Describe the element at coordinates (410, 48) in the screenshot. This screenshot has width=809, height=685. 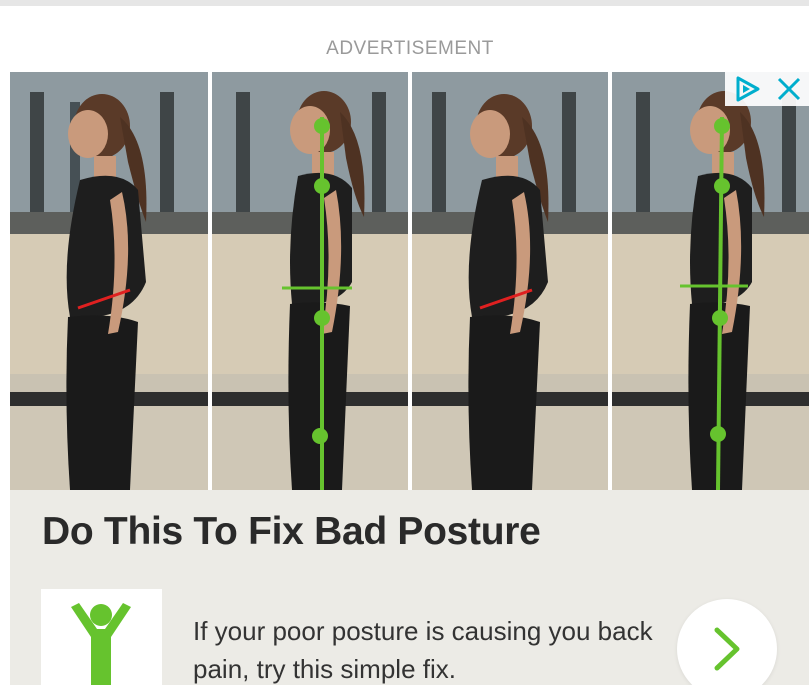
I see `advertisement-label: ADVERTISEMENT` at that location.